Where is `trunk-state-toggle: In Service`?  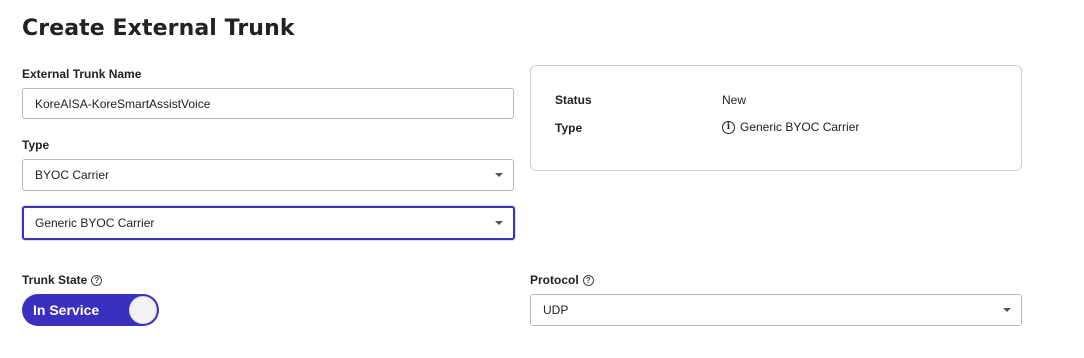
trunk-state-toggle: In Service is located at coordinates (90, 310).